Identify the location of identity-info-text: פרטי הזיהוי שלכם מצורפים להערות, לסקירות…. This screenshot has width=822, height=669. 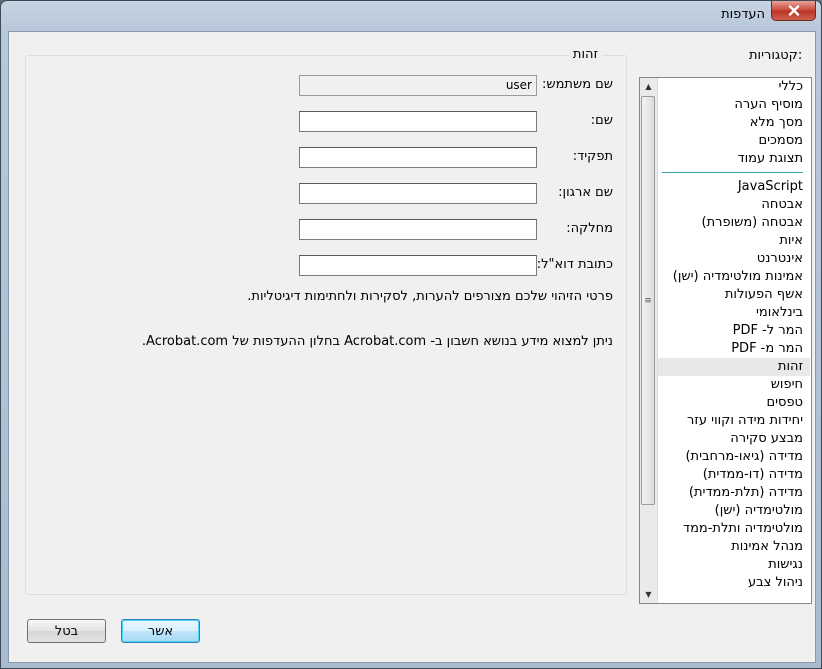
(430, 296).